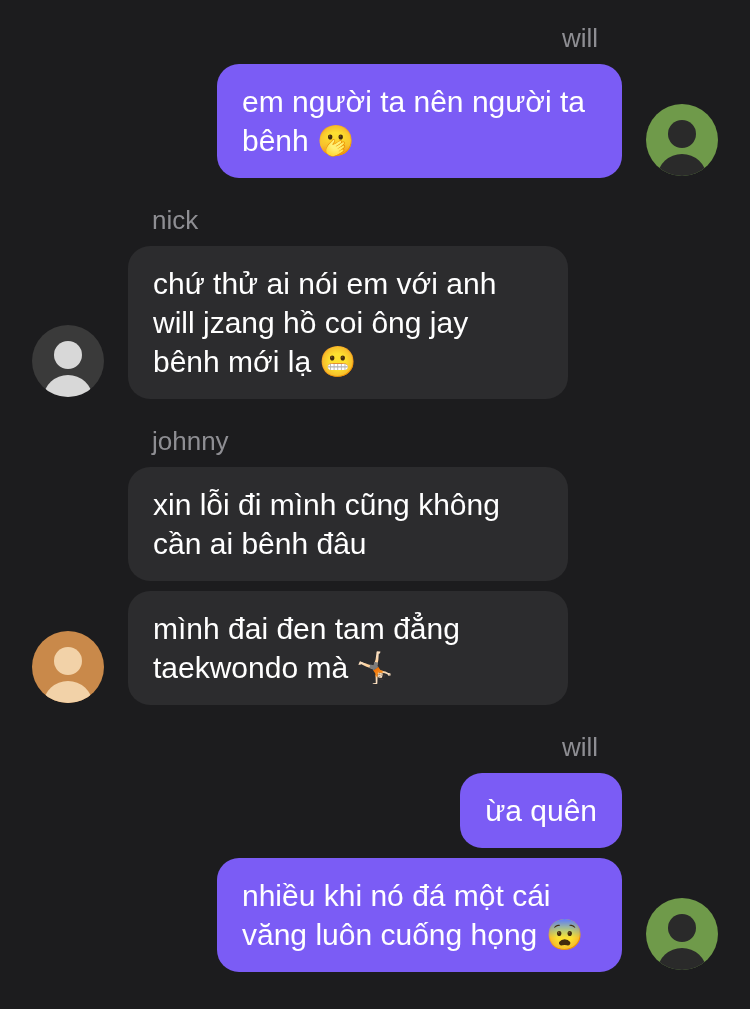  I want to click on message-bubble: chứ thử ai nói em với anh will jzang hồ coi ông jay bênh mới lạ 😬, so click(348, 322).